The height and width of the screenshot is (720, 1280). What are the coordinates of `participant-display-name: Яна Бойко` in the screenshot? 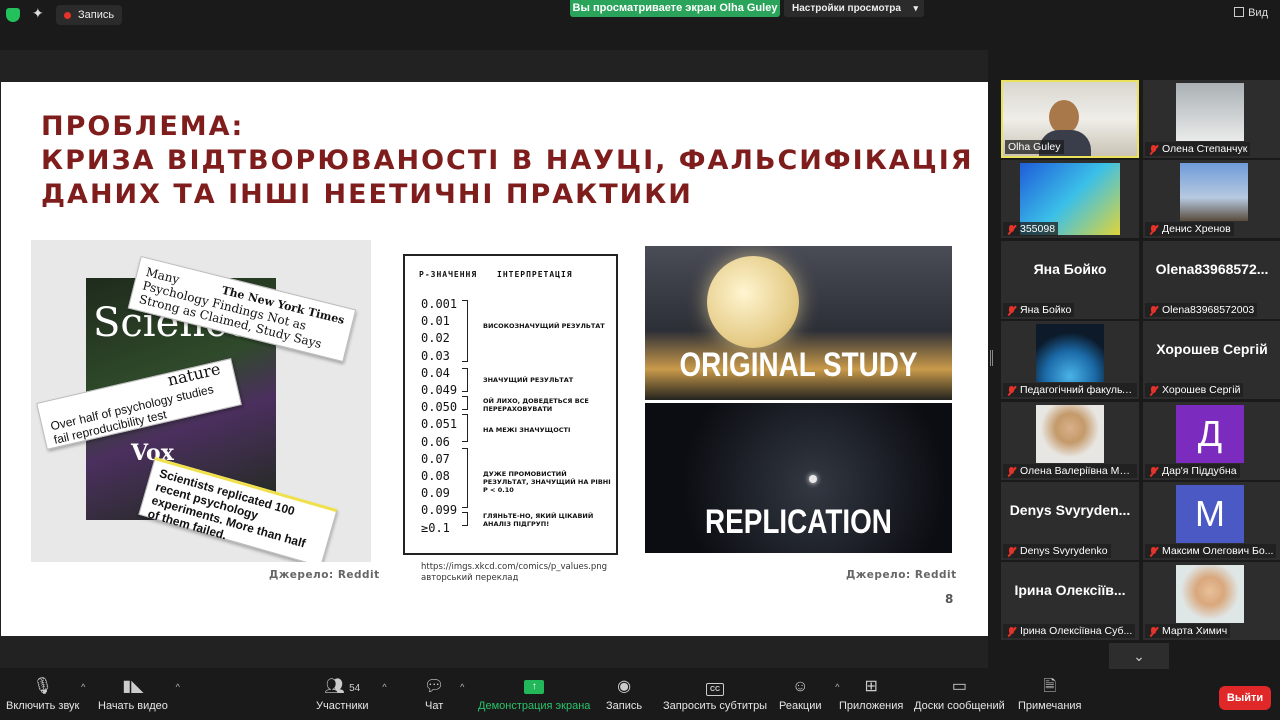 It's located at (1070, 269).